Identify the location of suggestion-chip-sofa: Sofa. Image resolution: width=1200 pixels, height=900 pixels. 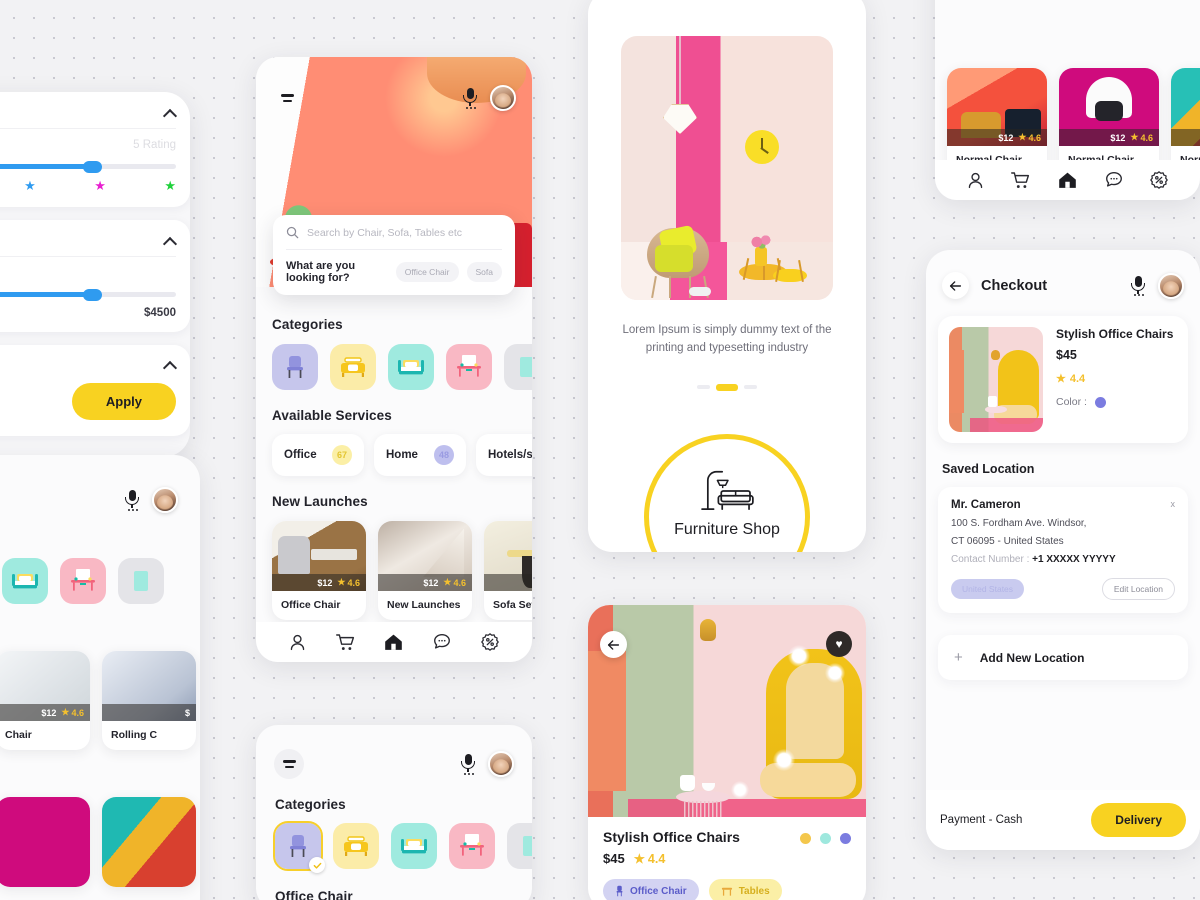
(484, 272).